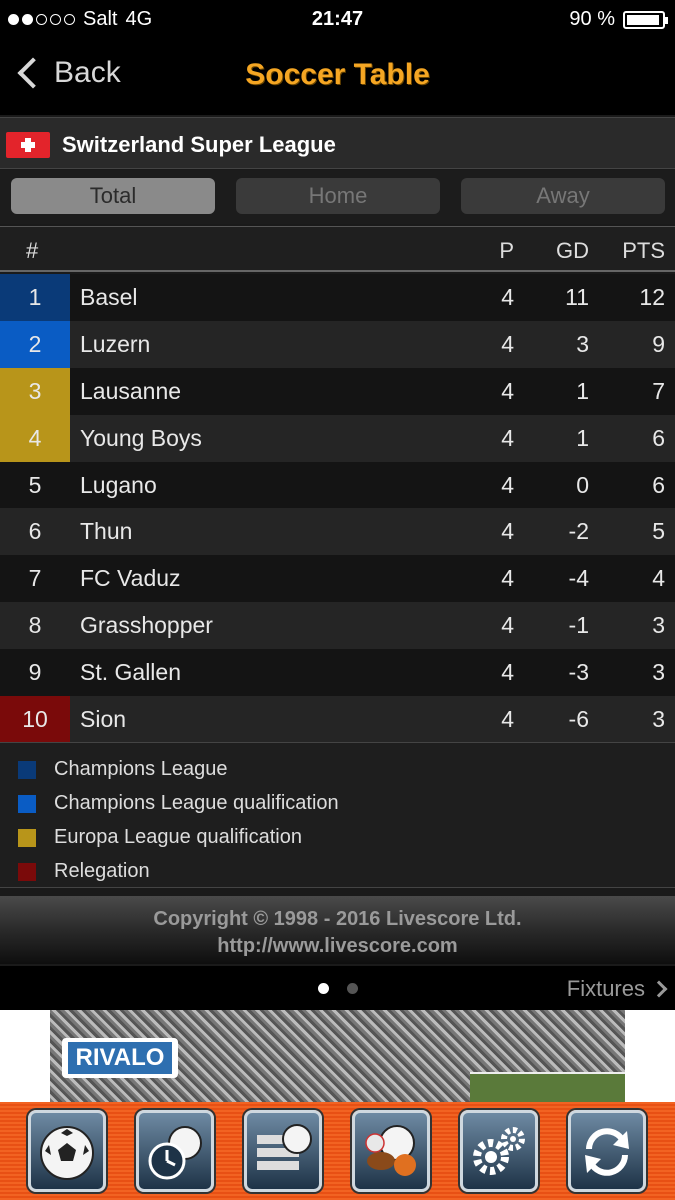  Describe the element at coordinates (141, 437) in the screenshot. I see `team-name: Young Boys` at that location.